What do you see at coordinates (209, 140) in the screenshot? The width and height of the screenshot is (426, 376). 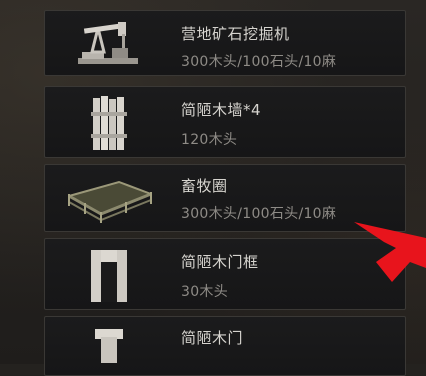 I see `item-cost: 120木头` at bounding box center [209, 140].